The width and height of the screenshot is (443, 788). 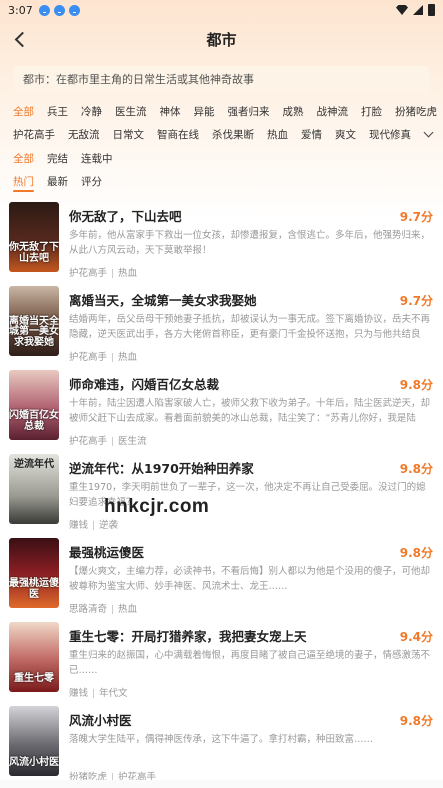 I want to click on subcategory-all: 全部, so click(x=23, y=111).